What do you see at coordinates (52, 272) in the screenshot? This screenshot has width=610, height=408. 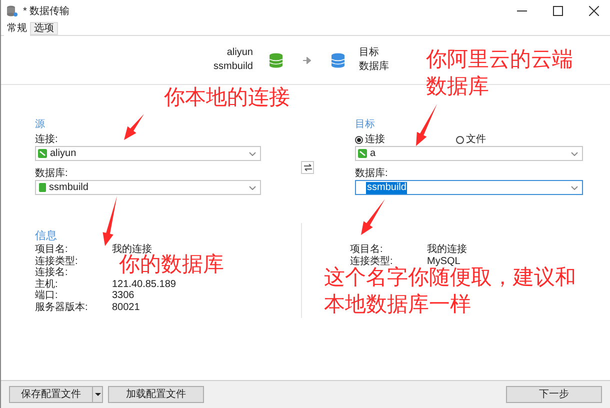 I see `info-label: 连接名:` at bounding box center [52, 272].